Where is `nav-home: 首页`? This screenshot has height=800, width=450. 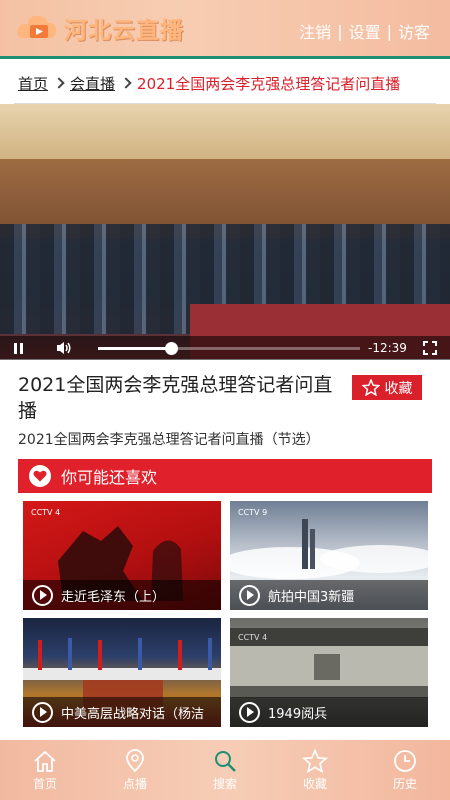 nav-home: 首页 is located at coordinates (45, 770).